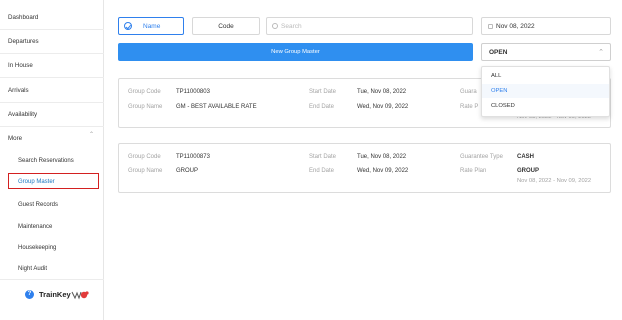  Describe the element at coordinates (545, 106) in the screenshot. I see `status-option-closed: CLOSED` at that location.